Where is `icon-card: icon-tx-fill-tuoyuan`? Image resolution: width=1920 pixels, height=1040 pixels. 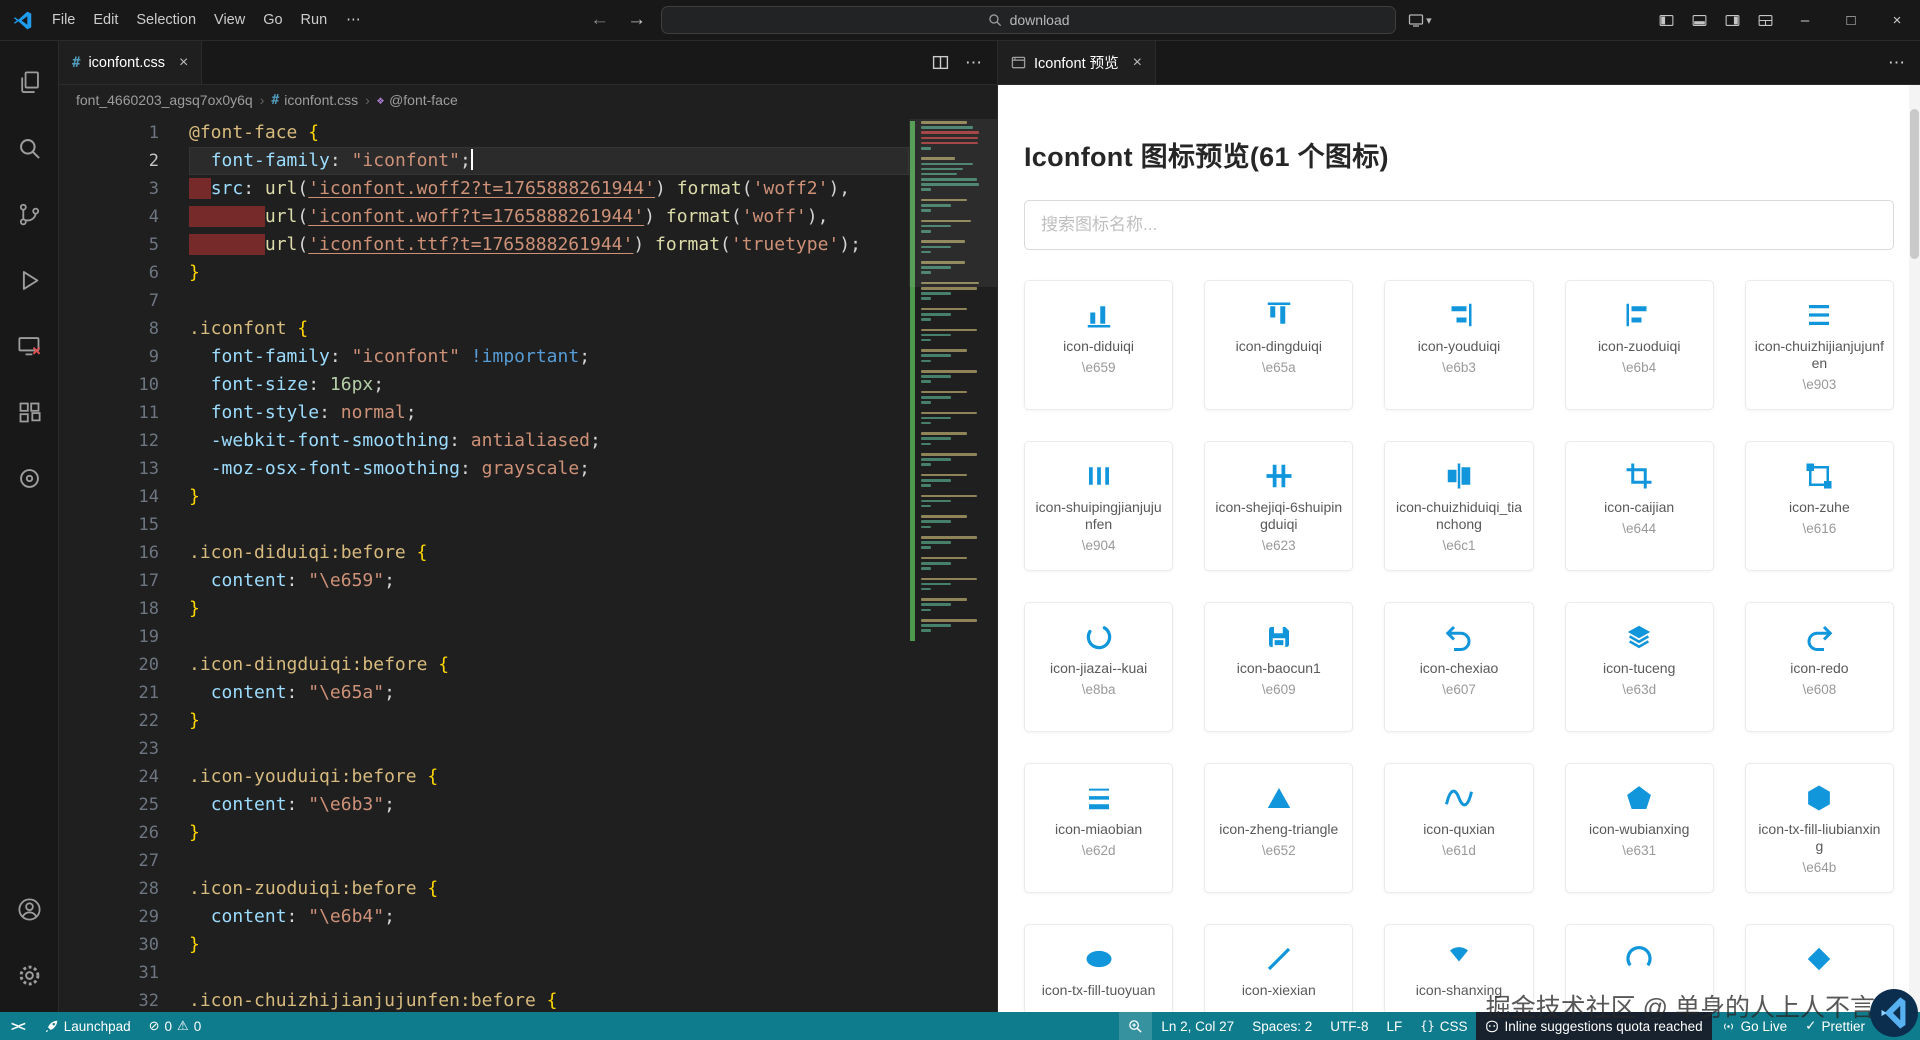 icon-card: icon-tx-fill-tuoyuan is located at coordinates (1099, 968).